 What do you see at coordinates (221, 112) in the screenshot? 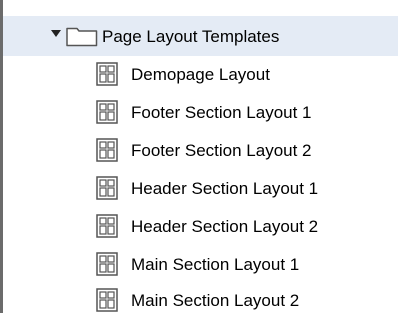
I see `tree-item-label: Footer Section Layout 1` at bounding box center [221, 112].